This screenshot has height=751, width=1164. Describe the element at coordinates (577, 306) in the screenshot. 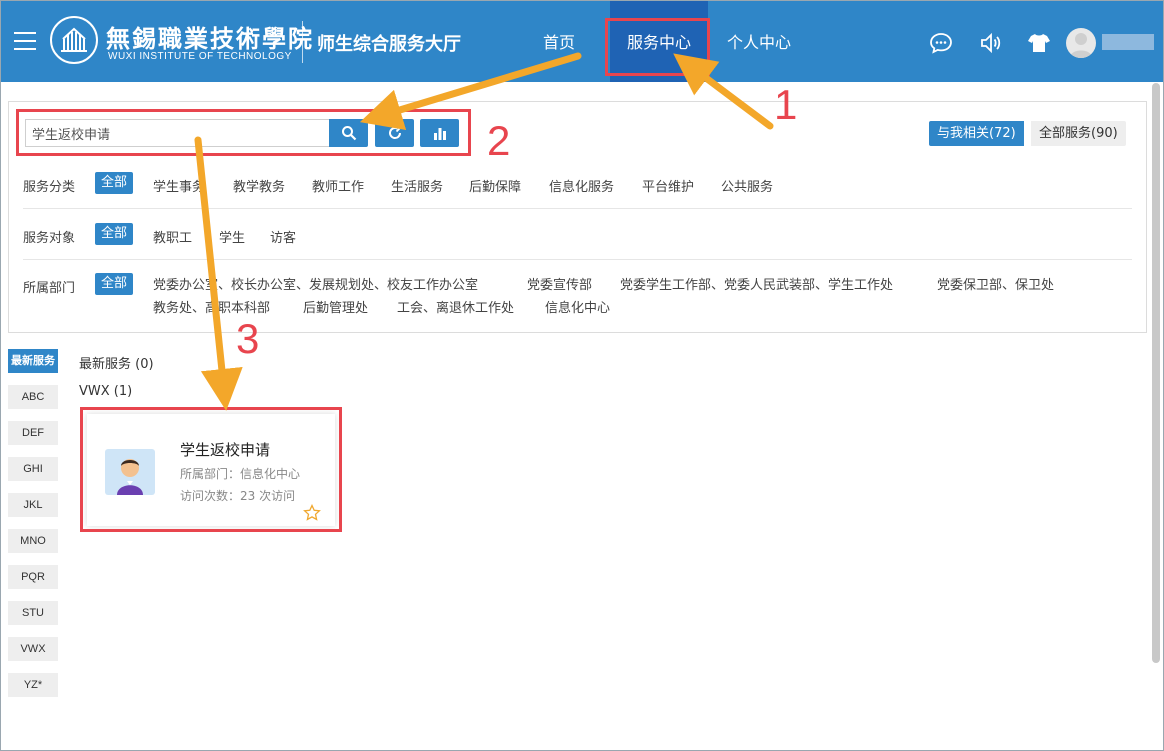

I see `department-option: 信息化中心` at that location.